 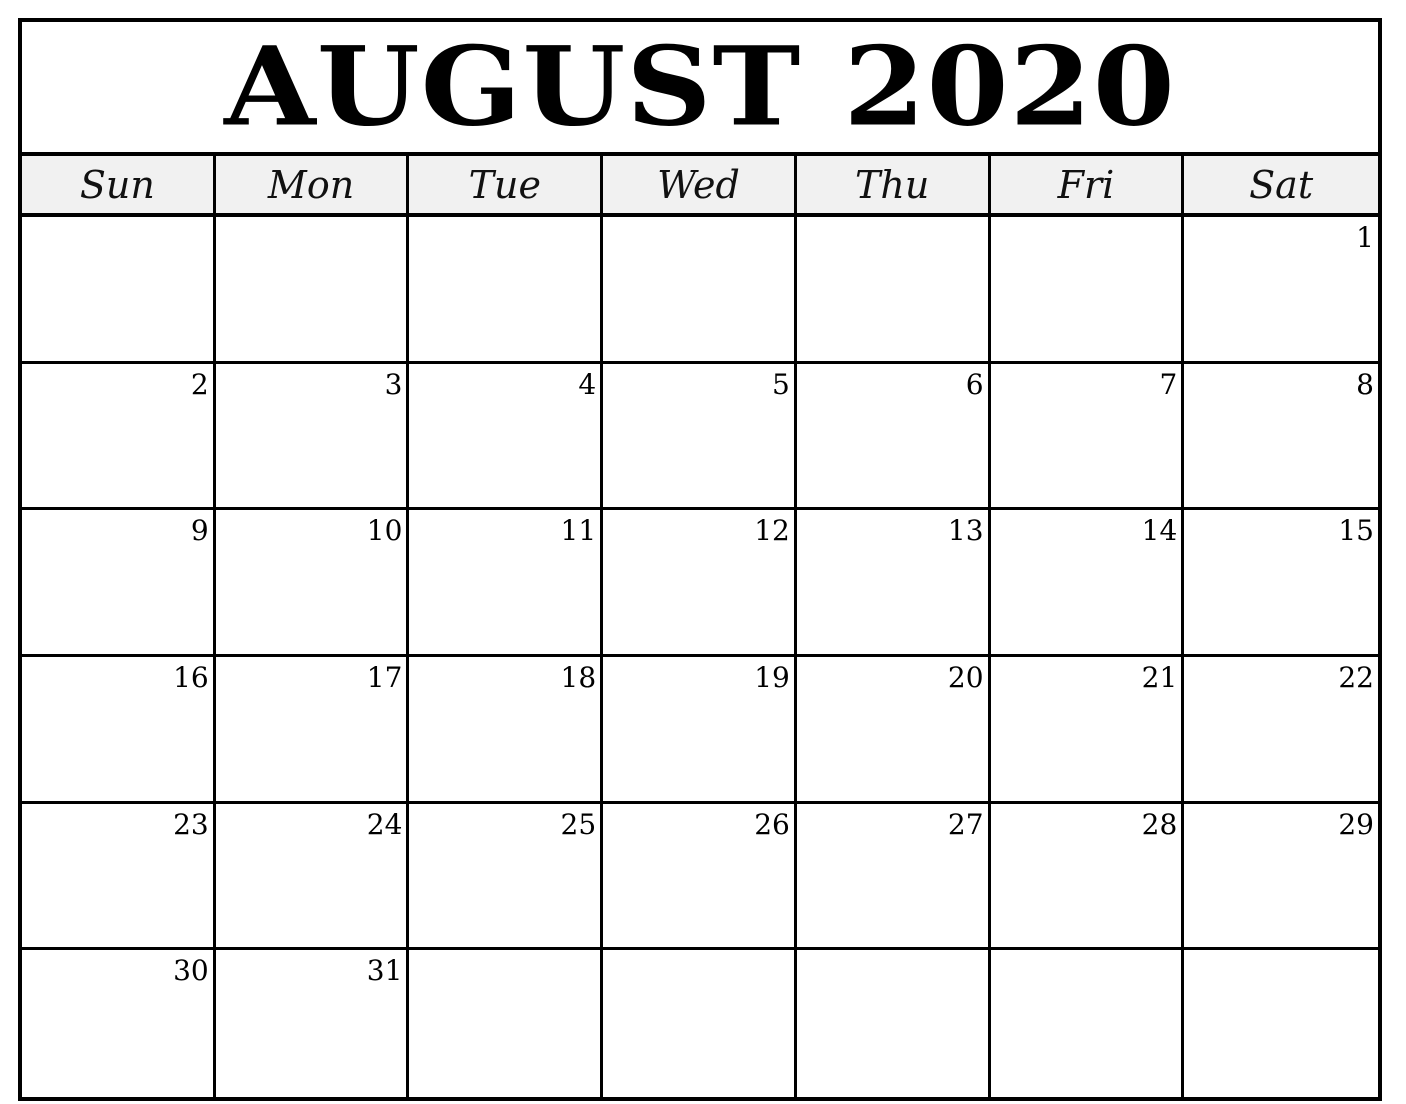 I want to click on day-number: 10, so click(x=384, y=531).